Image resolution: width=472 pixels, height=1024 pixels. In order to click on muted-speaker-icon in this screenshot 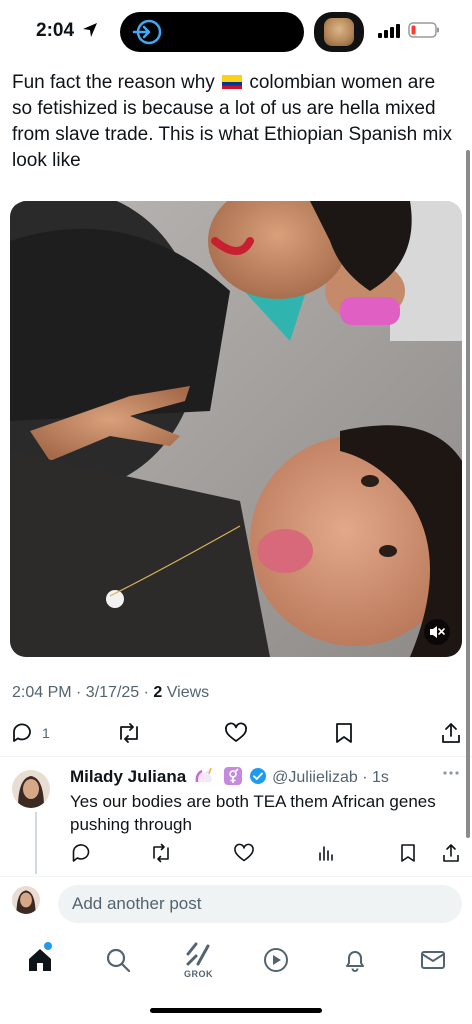, I will do `click(437, 632)`.